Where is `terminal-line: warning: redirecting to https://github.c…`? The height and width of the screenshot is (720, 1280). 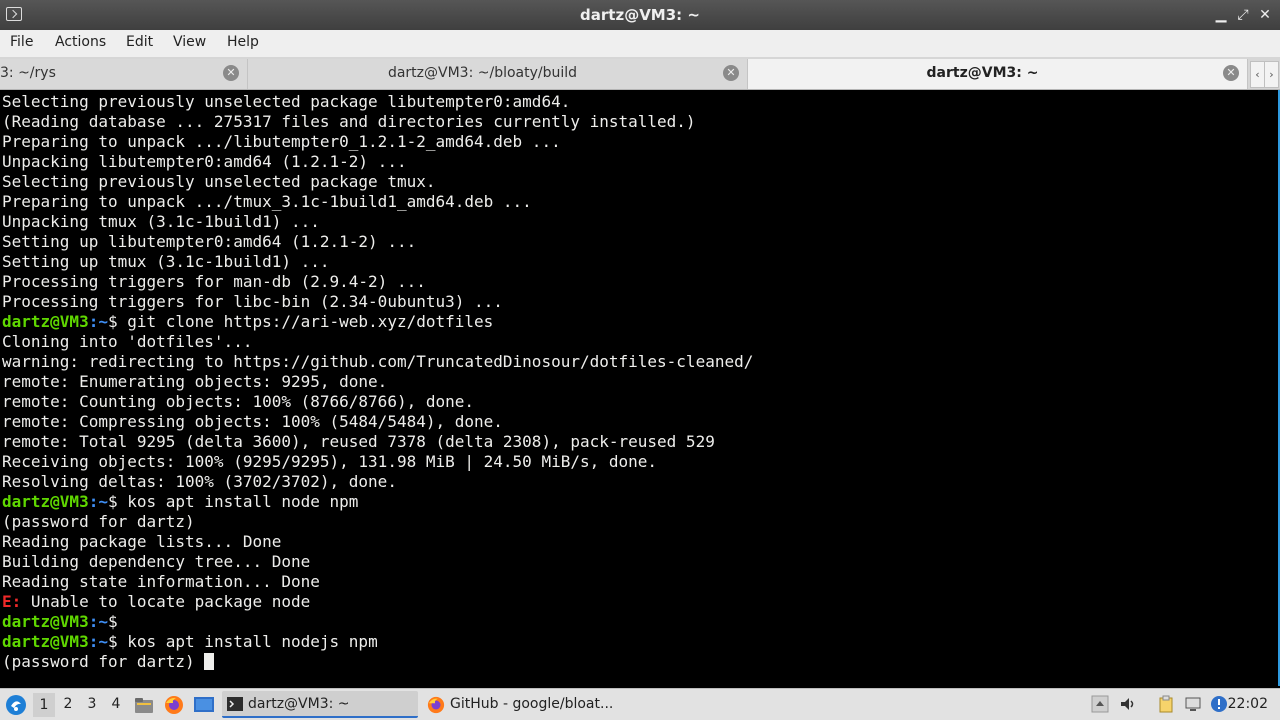
terminal-line: warning: redirecting to https://github.c… is located at coordinates (640, 362).